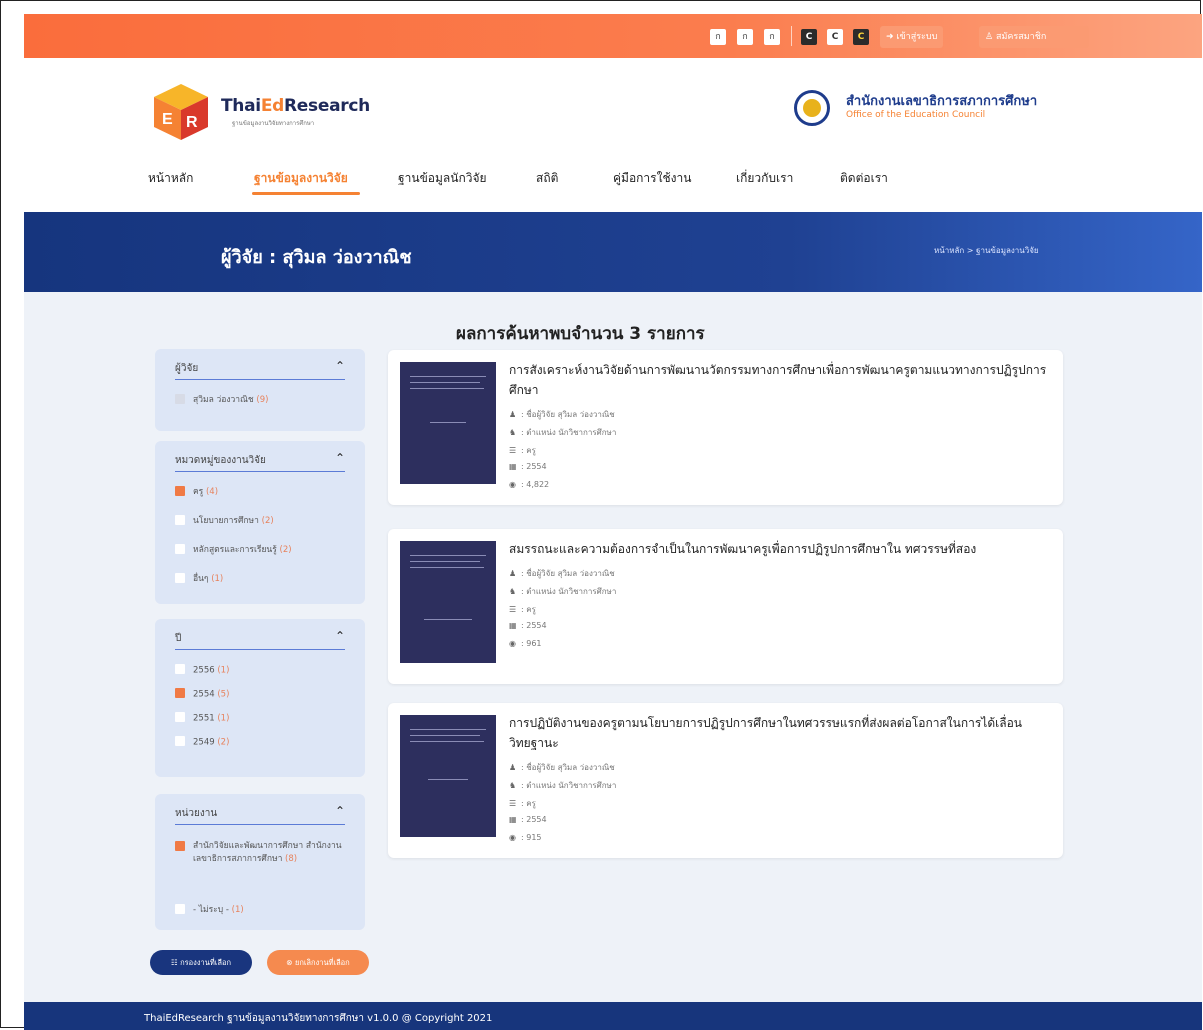 This screenshot has height=1030, width=1203. What do you see at coordinates (223, 718) in the screenshot?
I see `option-count: (1)` at bounding box center [223, 718].